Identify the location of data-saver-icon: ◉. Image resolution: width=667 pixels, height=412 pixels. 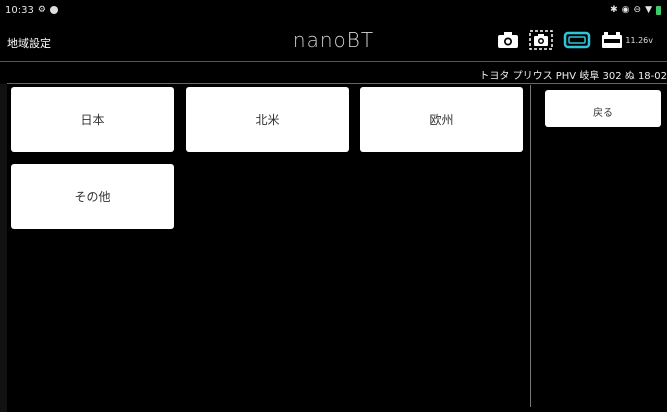
(625, 9).